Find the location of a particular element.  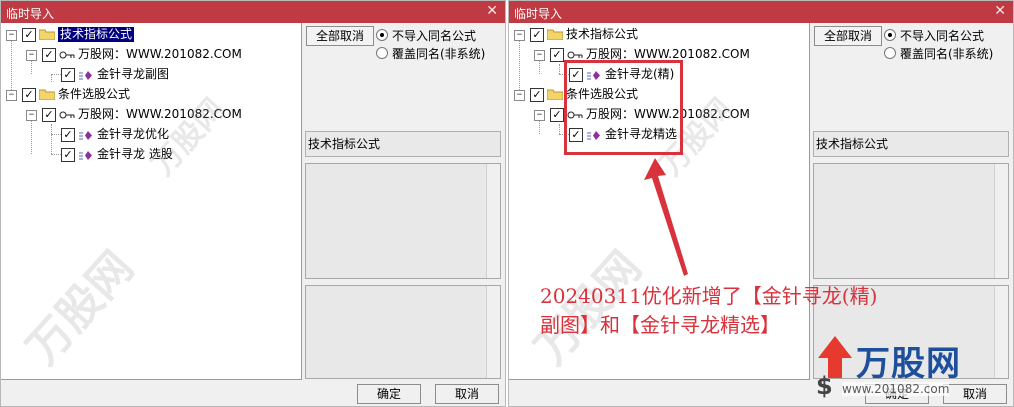

annotation-text: 20240311优化新增了【金针寻龙(精) 副图】和【金针寻龙精选】 is located at coordinates (730, 311).